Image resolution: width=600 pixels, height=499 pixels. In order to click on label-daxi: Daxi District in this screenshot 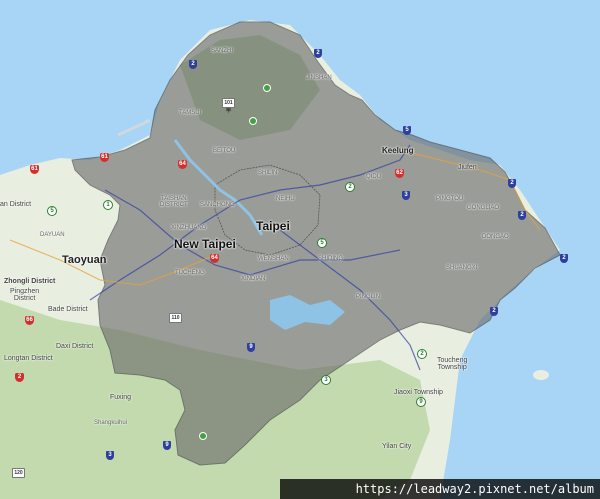, I will do `click(74, 346)`.